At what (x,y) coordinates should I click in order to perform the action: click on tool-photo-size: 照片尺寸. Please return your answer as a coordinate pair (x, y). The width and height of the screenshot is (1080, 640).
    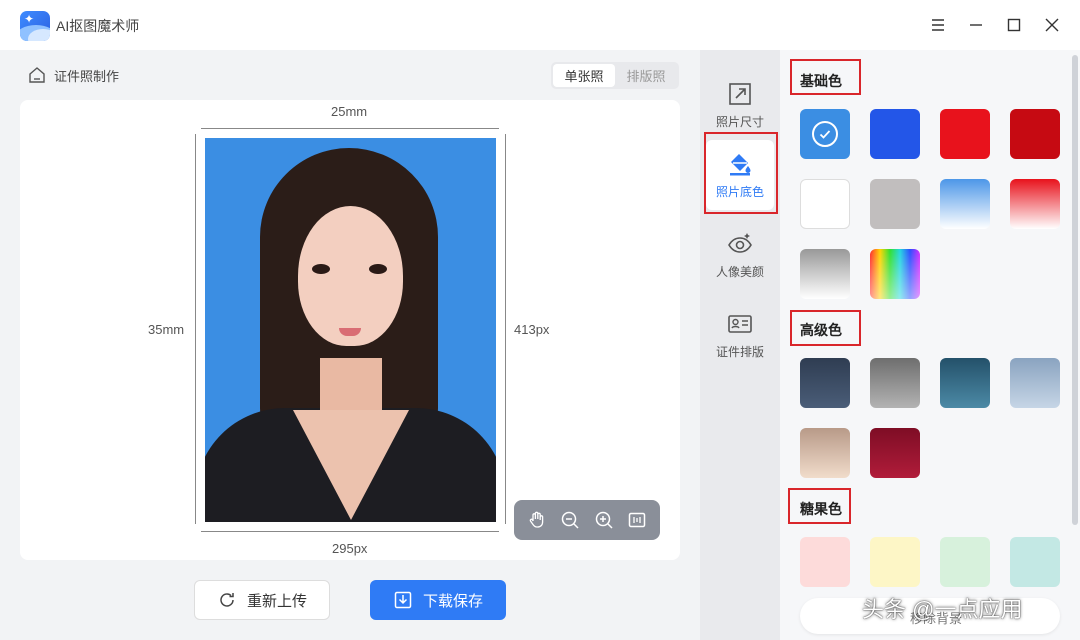
    Looking at the image, I should click on (740, 105).